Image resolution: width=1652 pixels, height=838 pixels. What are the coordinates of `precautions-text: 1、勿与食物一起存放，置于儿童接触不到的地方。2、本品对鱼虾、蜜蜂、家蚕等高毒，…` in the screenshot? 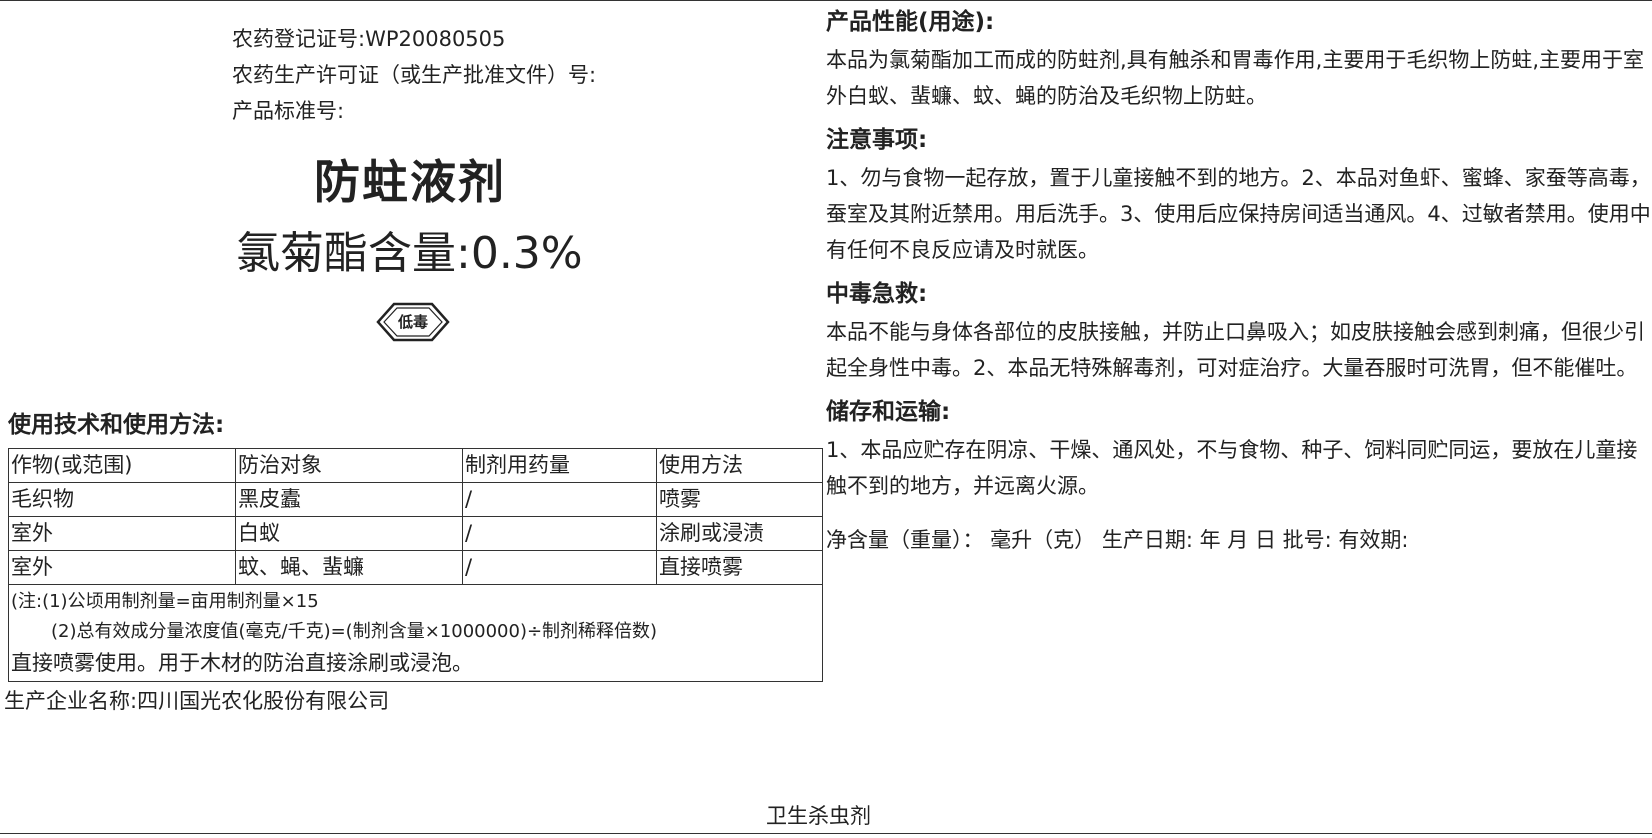 It's located at (1238, 214).